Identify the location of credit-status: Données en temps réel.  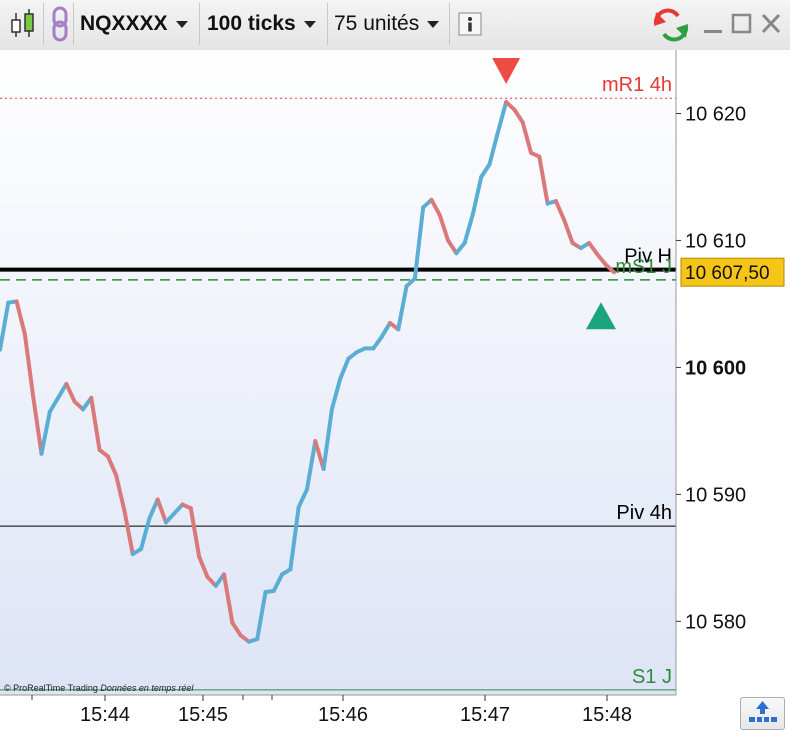
(147, 688).